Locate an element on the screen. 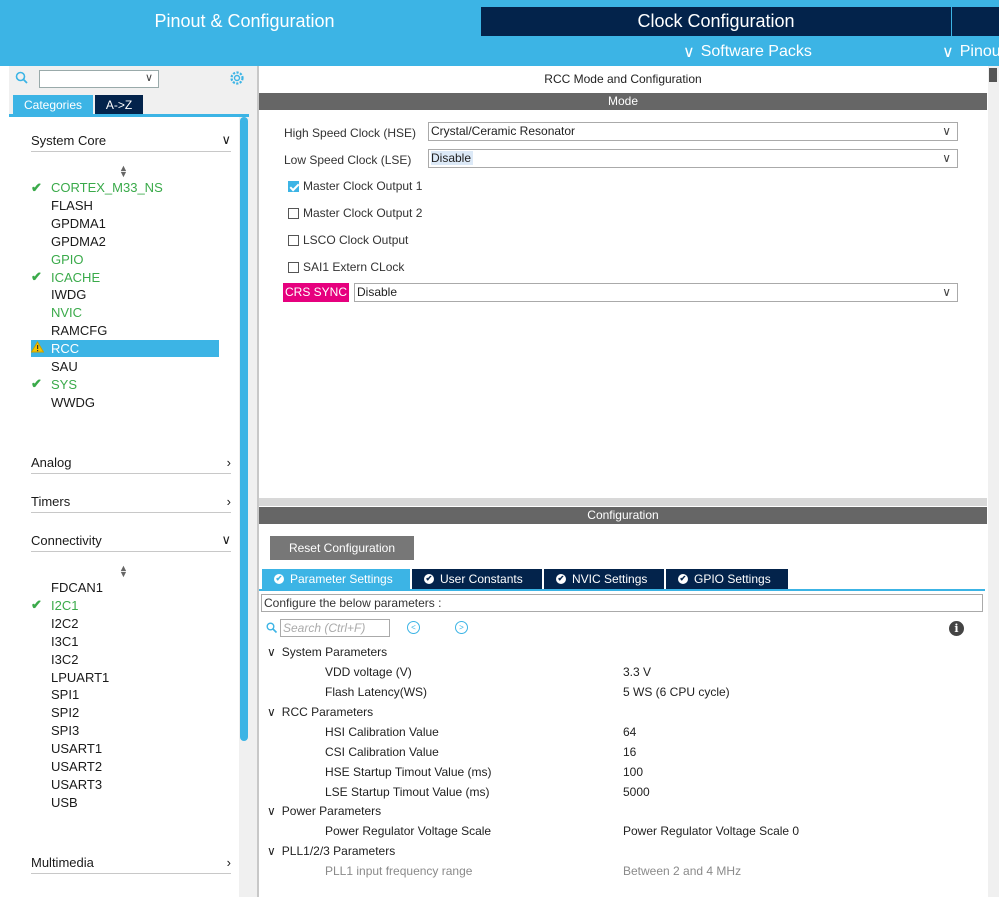 Image resolution: width=999 pixels, height=897 pixels. categories-tab: Categories is located at coordinates (53, 104).